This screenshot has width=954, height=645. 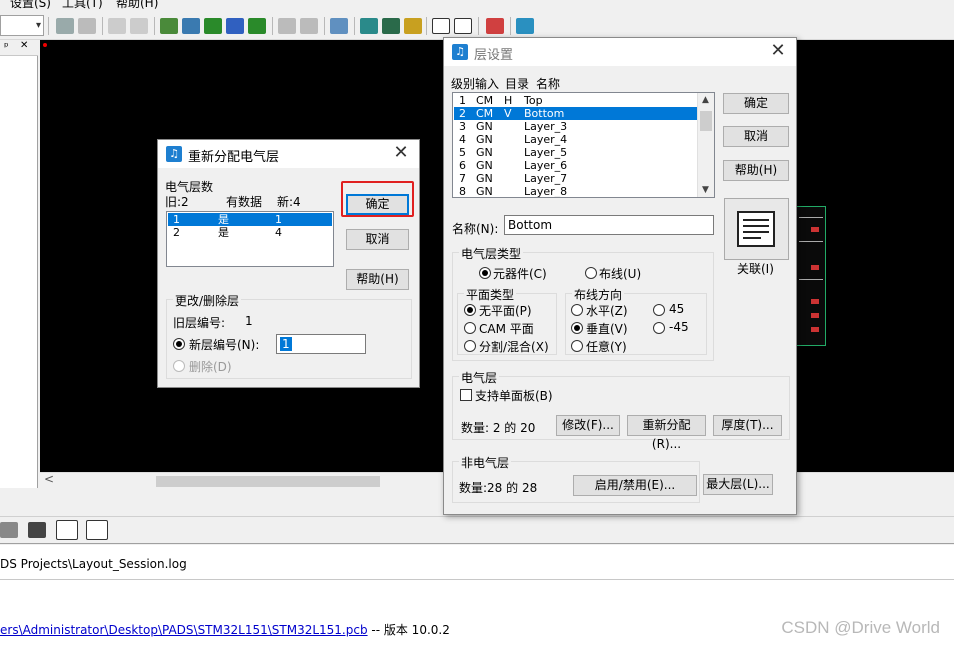 I want to click on single-sided-checkbox, so click(x=466, y=395).